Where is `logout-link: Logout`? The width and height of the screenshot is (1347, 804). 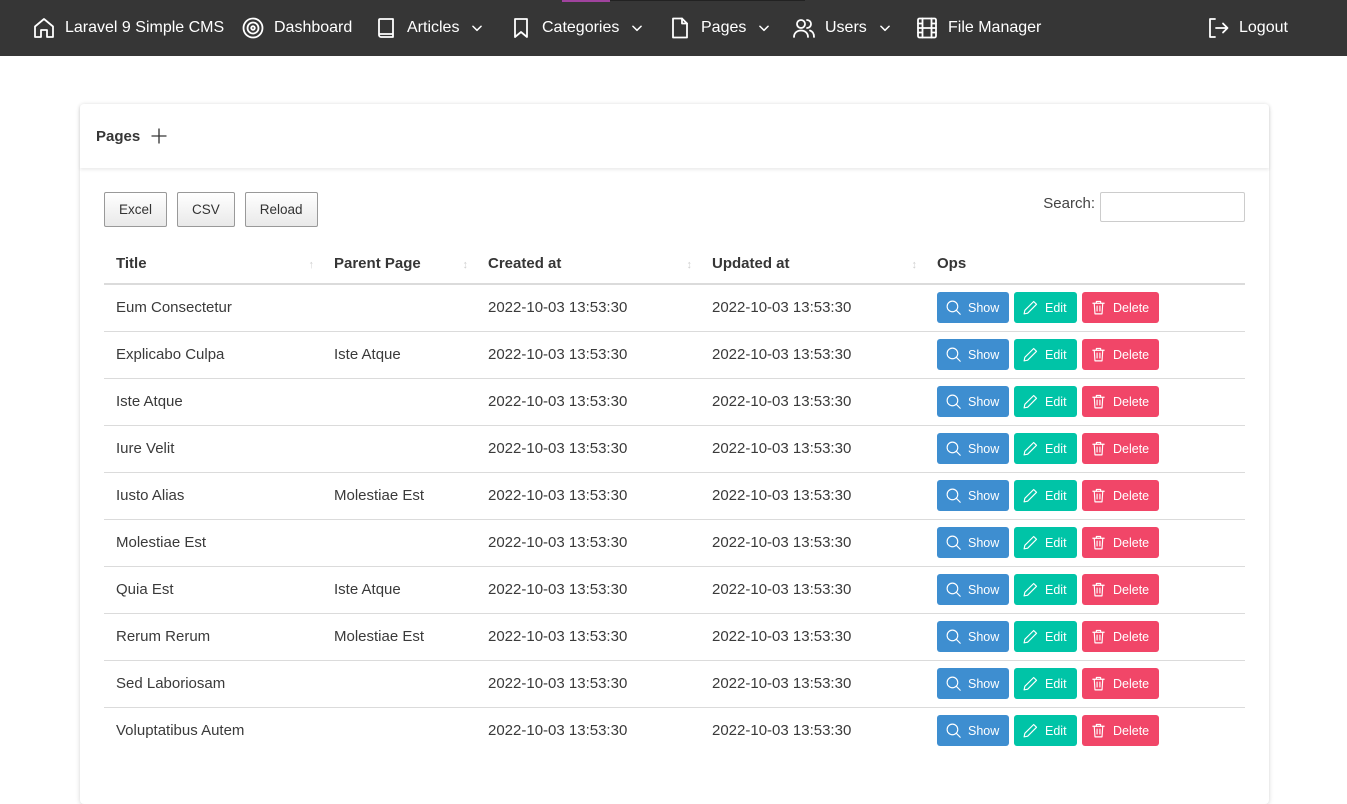 logout-link: Logout is located at coordinates (1247, 28).